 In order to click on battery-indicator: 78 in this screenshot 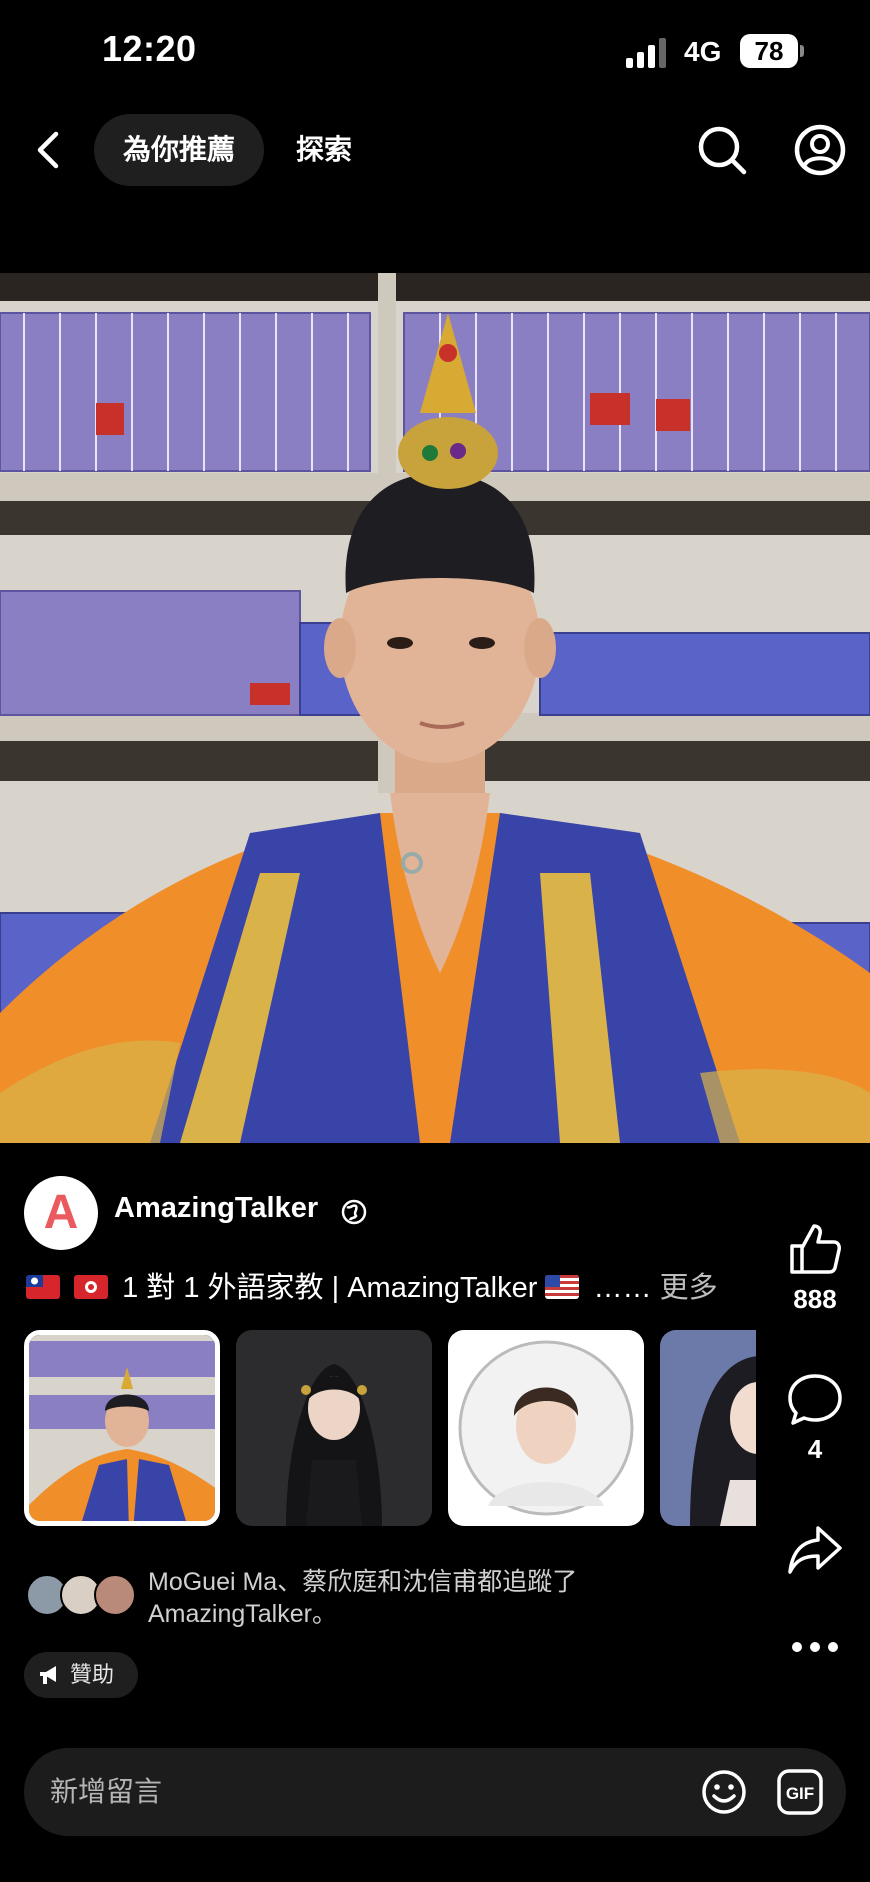, I will do `click(772, 51)`.